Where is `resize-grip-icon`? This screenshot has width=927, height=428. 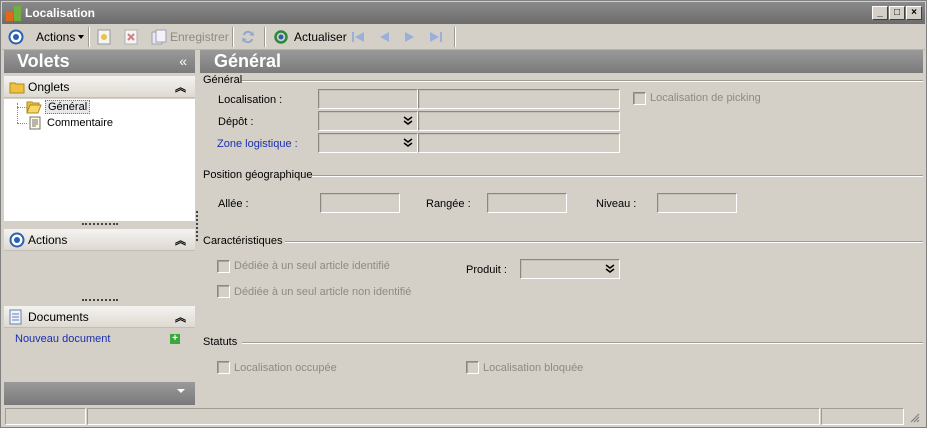 resize-grip-icon is located at coordinates (914, 417).